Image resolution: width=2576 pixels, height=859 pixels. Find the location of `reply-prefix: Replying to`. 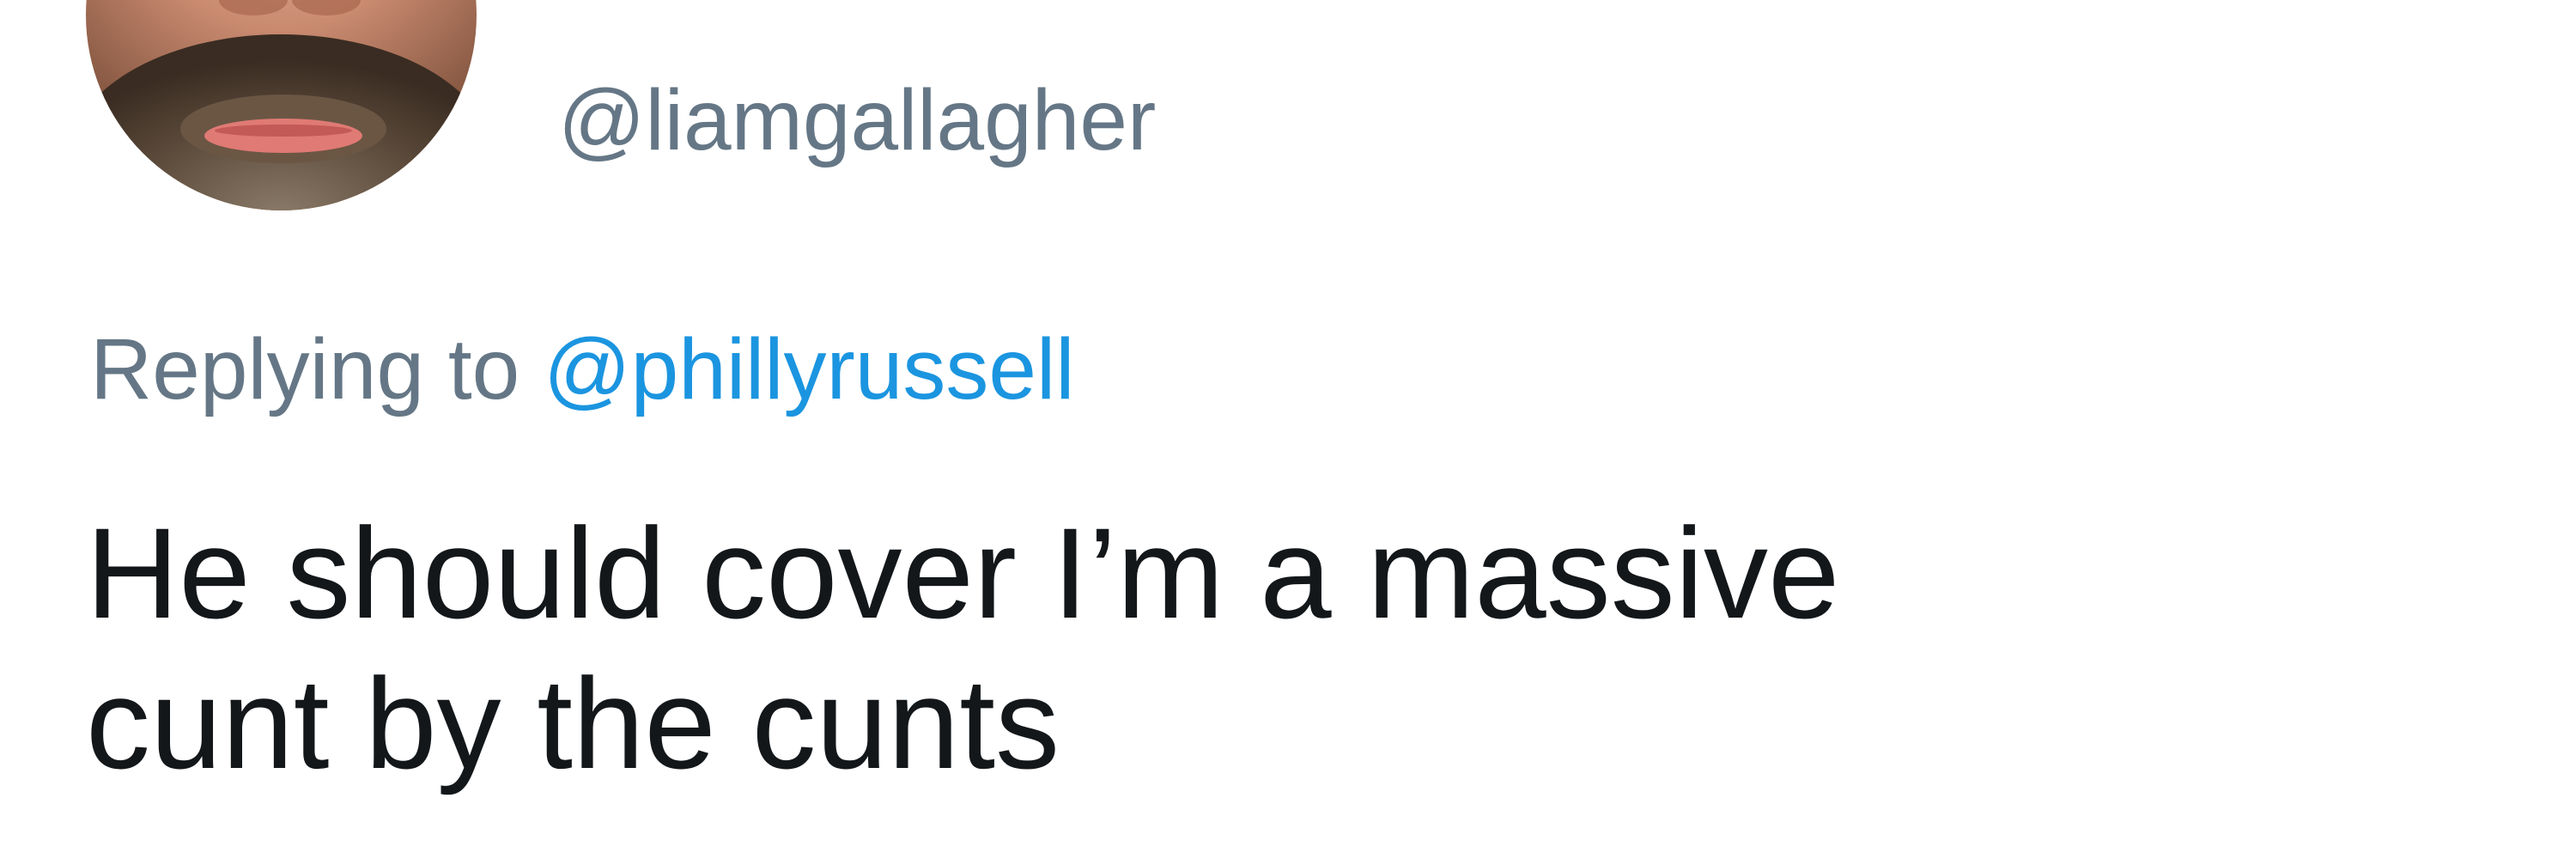

reply-prefix: Replying to is located at coordinates (305, 369).